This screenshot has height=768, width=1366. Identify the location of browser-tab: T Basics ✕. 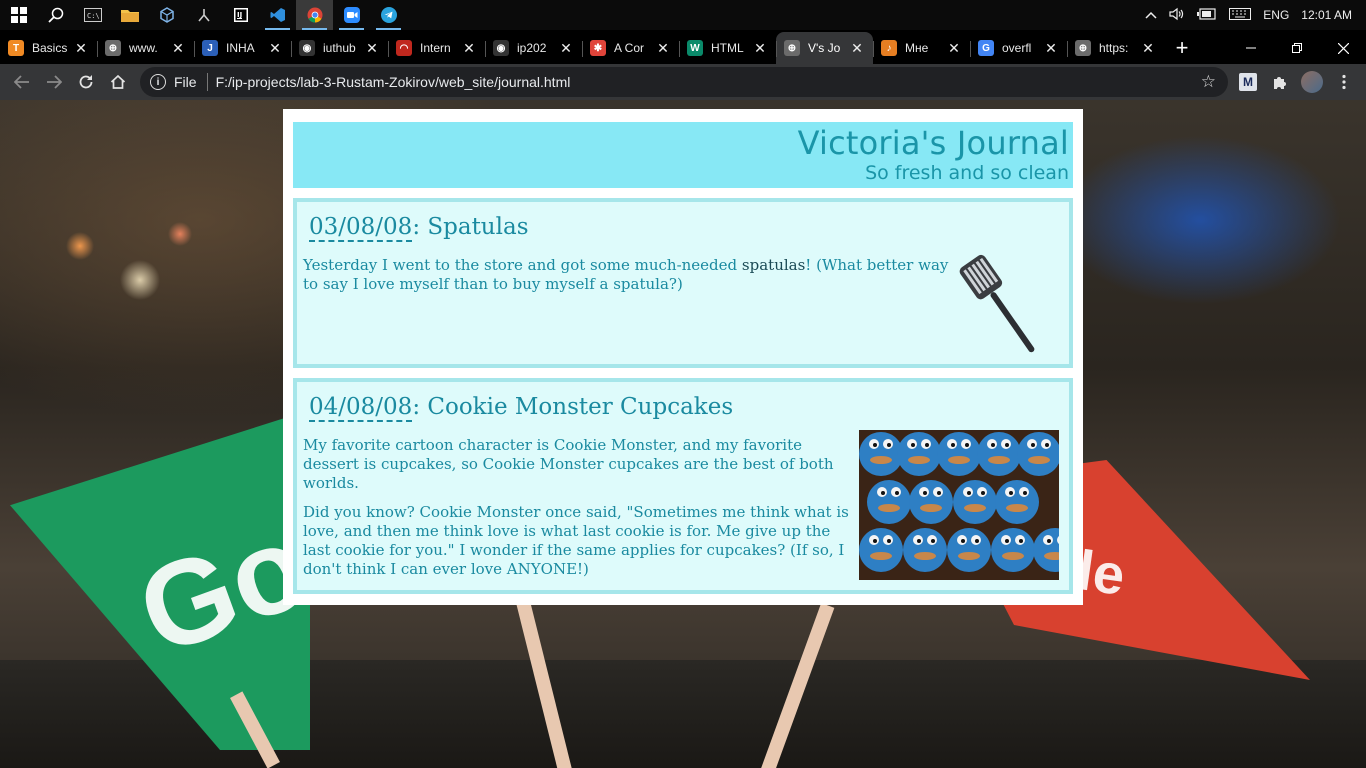
(48, 48).